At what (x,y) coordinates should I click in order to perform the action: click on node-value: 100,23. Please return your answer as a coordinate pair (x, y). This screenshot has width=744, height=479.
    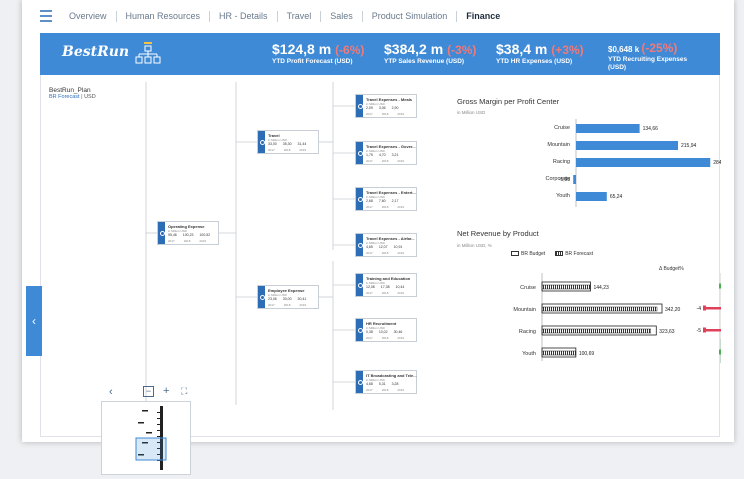
    Looking at the image, I should click on (188, 235).